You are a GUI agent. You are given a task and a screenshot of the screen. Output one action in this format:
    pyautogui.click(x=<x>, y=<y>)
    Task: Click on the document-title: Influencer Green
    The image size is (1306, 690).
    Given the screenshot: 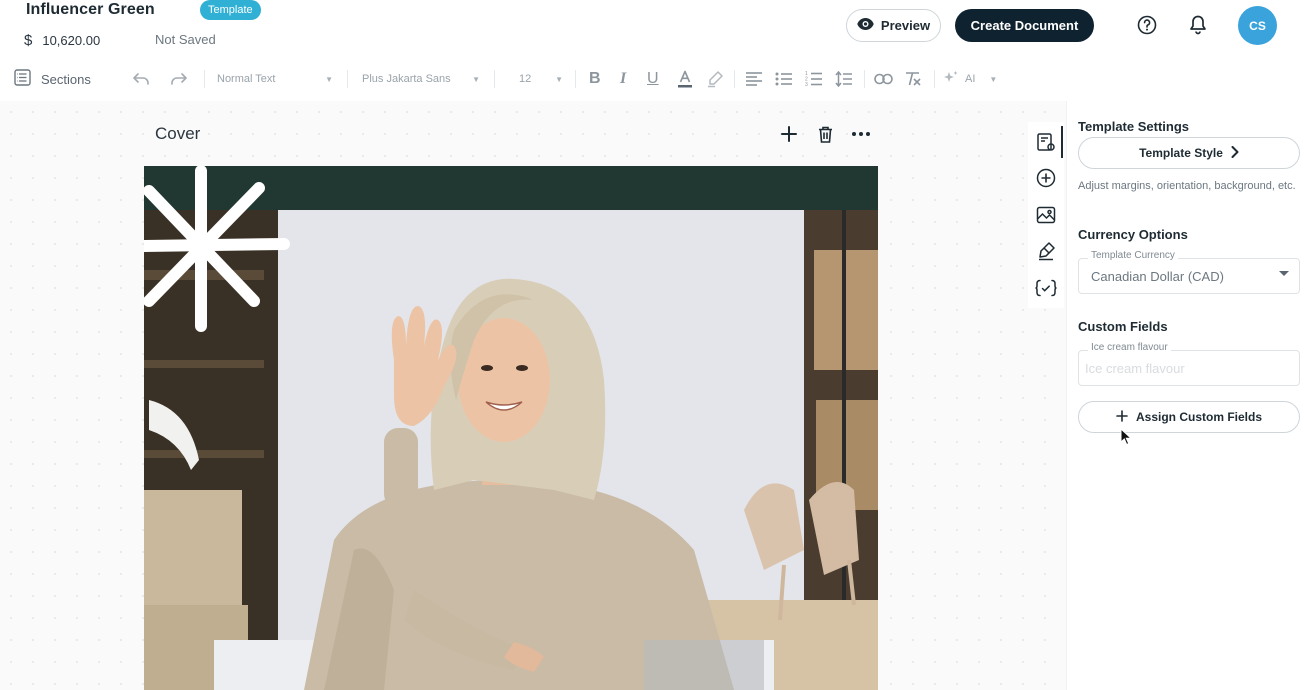 What is the action you would take?
    pyautogui.click(x=90, y=10)
    